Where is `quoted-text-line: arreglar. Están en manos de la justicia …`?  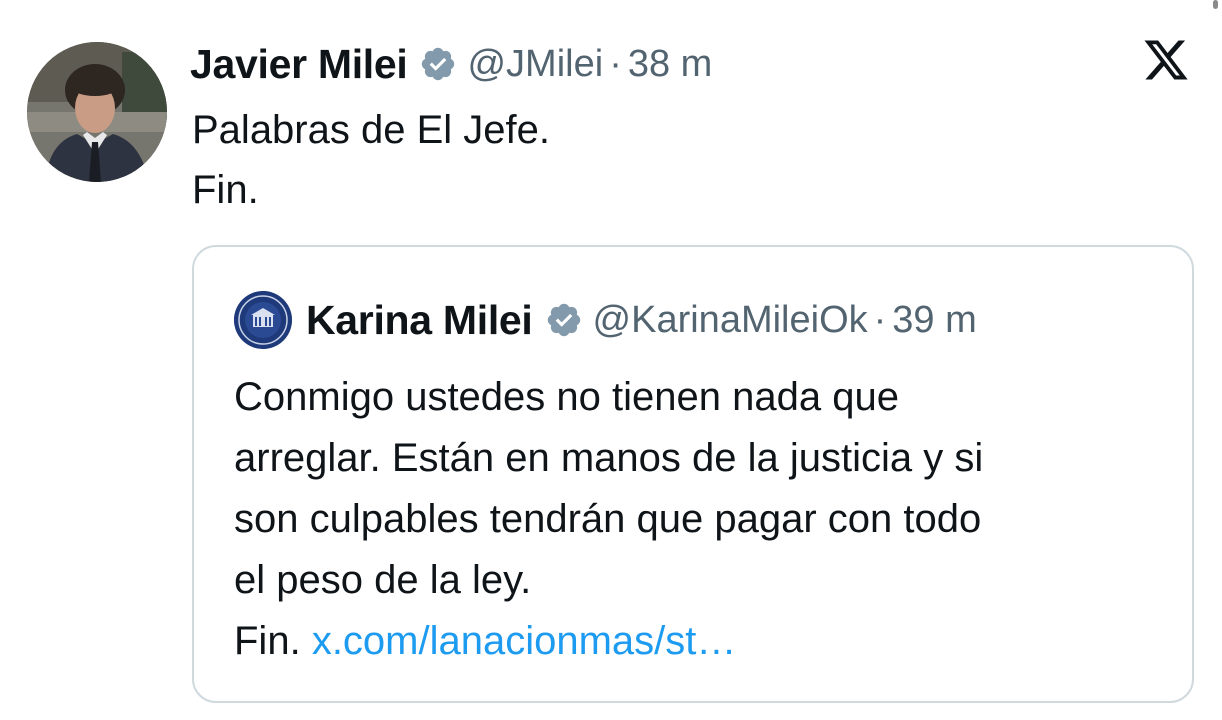
quoted-text-line: arreglar. Están en manos de la justicia … is located at coordinates (609, 458).